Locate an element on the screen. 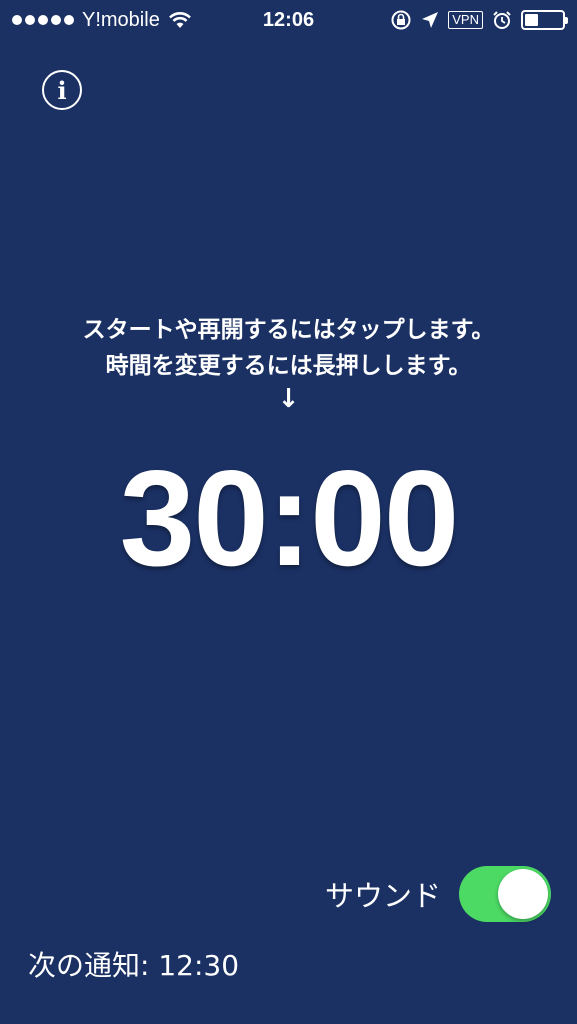  status-right: VPN is located at coordinates (479, 20).